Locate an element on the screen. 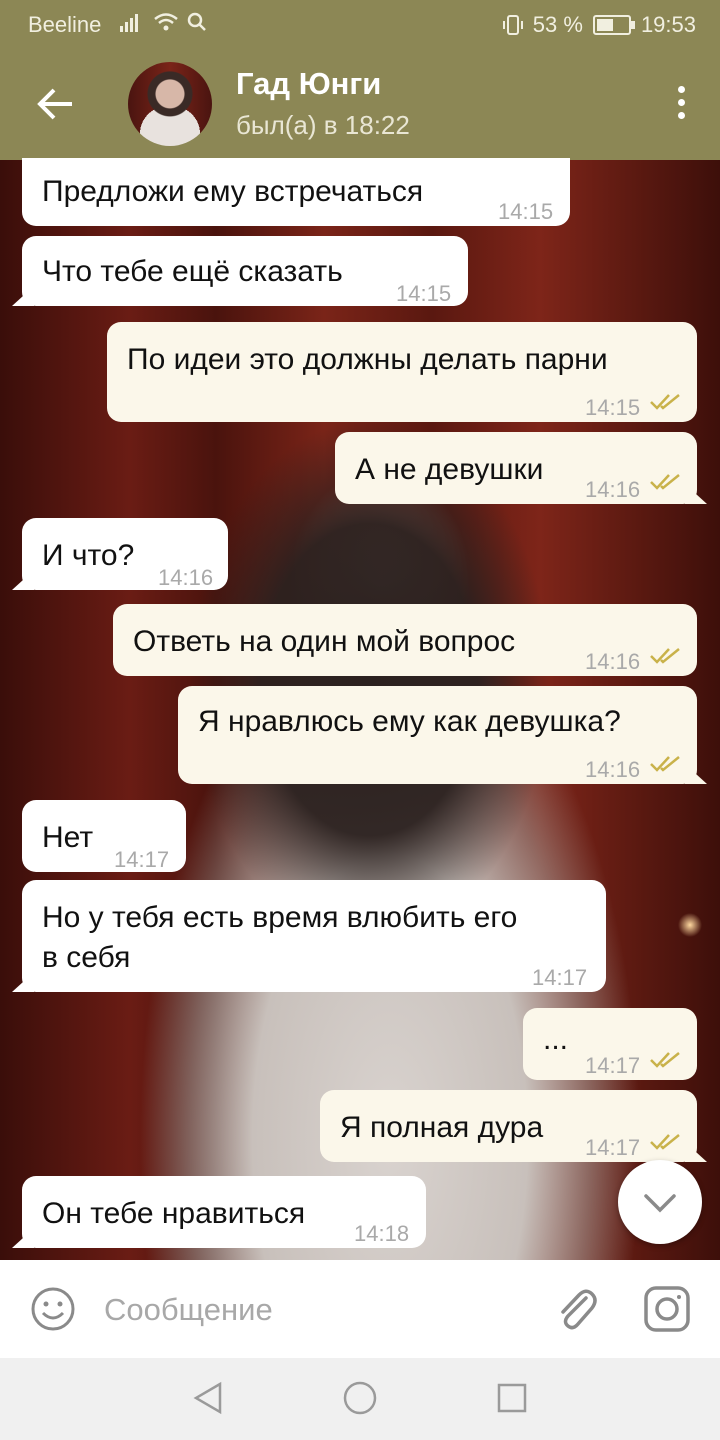 This screenshot has height=1440, width=720. message-text: По идеи это должны делать парни is located at coordinates (367, 359).